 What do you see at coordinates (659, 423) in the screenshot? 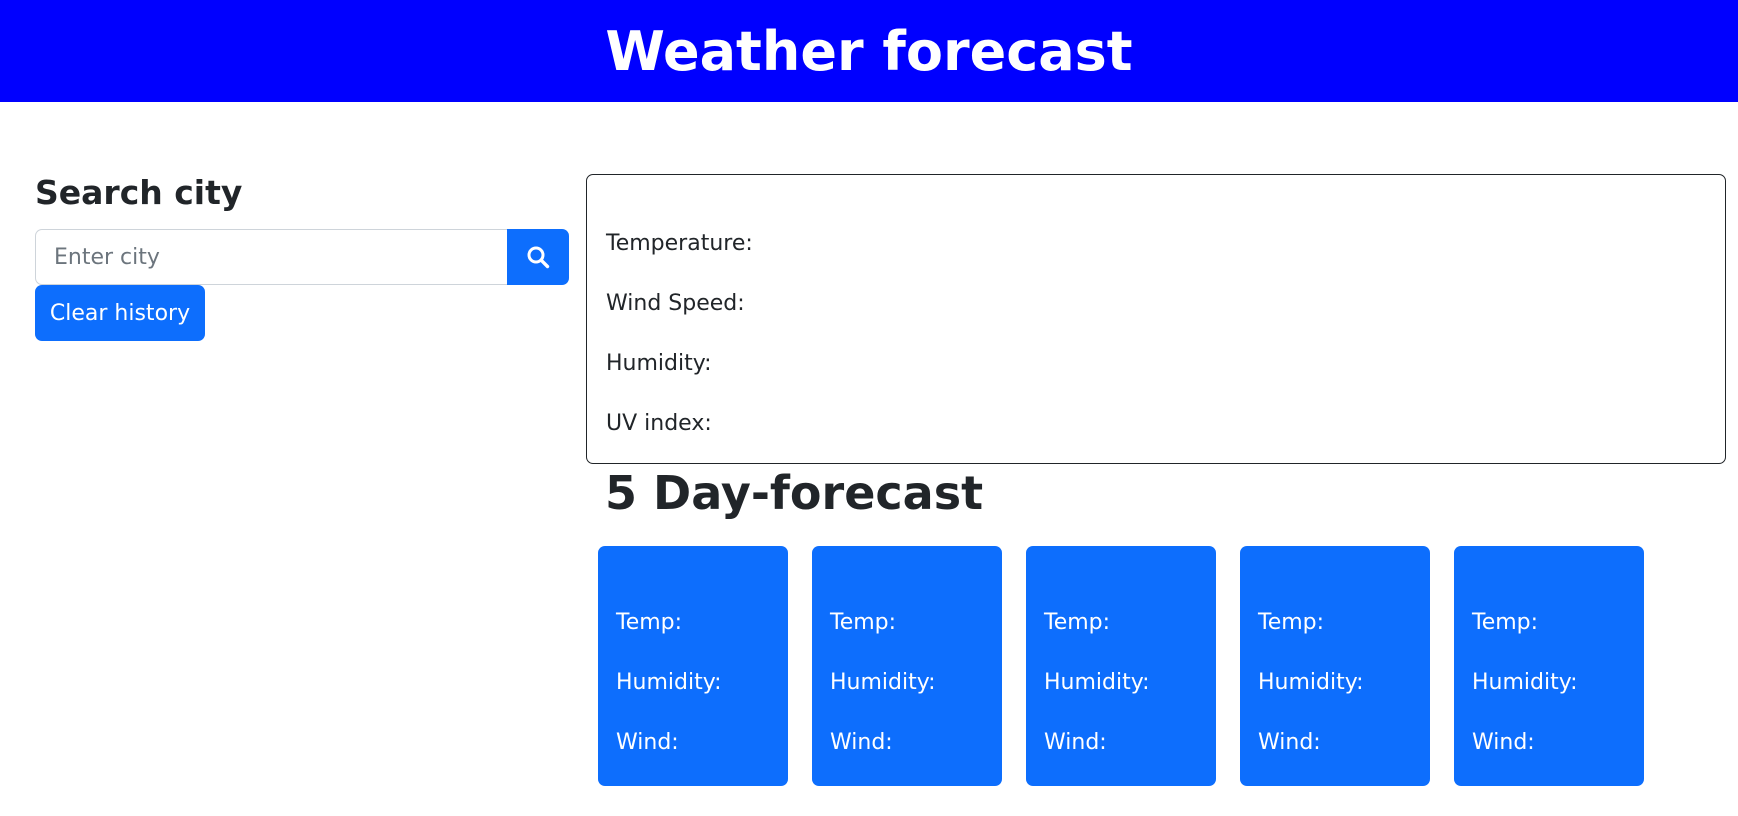
I see `current-uv-index: UV index:` at bounding box center [659, 423].